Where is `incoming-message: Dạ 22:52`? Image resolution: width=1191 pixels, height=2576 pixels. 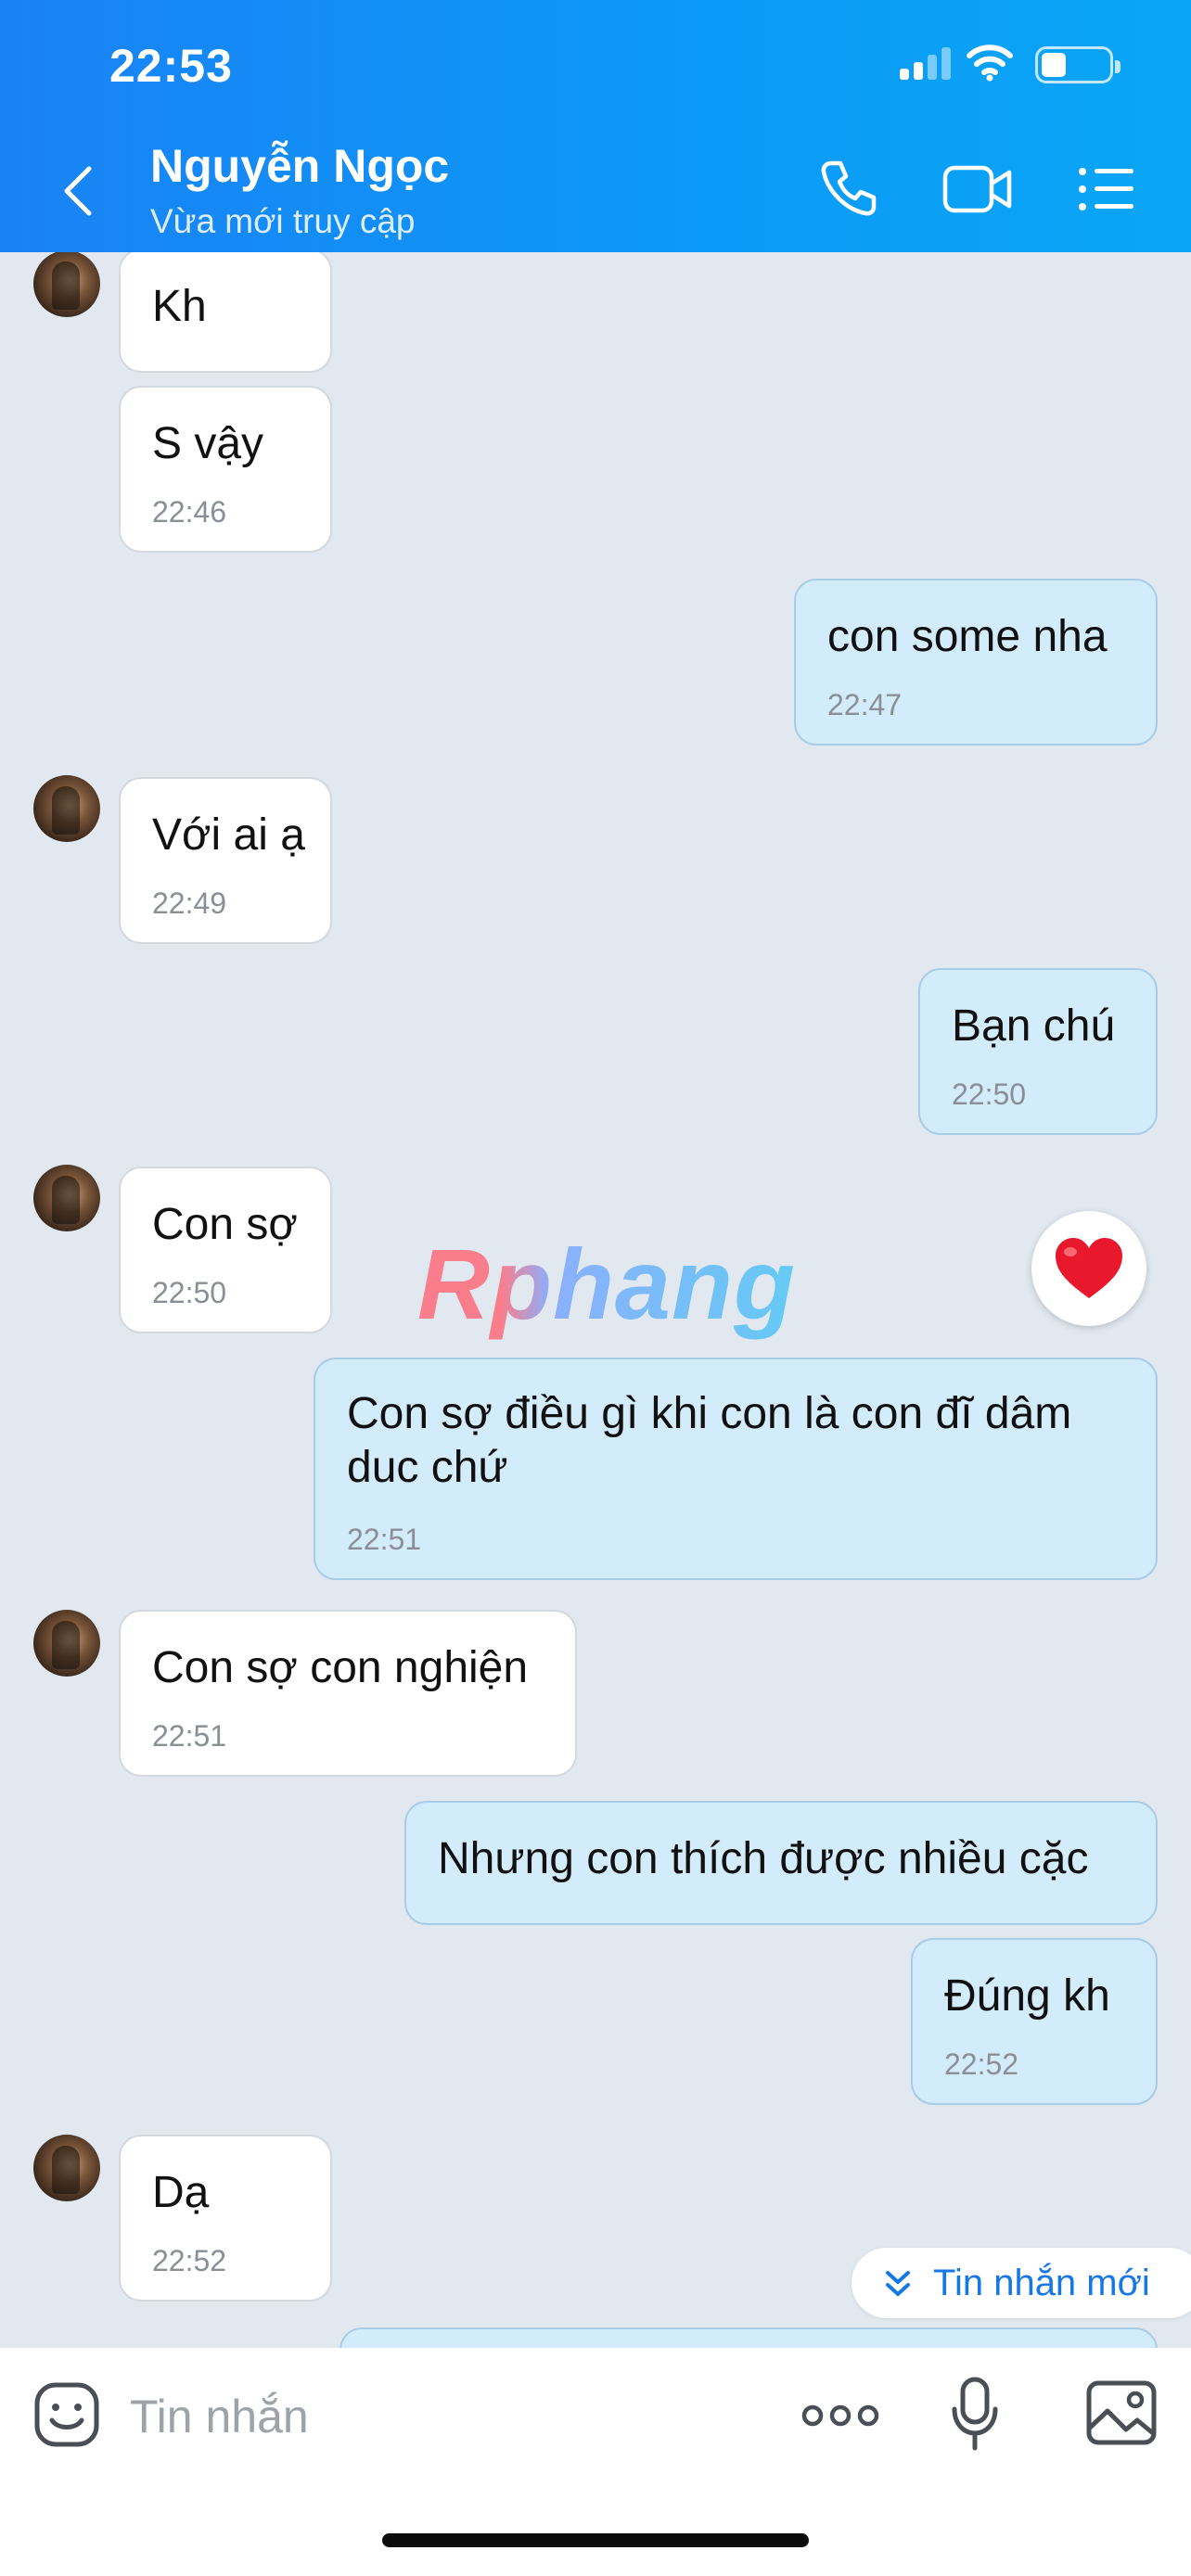 incoming-message: Dạ 22:52 is located at coordinates (225, 2218).